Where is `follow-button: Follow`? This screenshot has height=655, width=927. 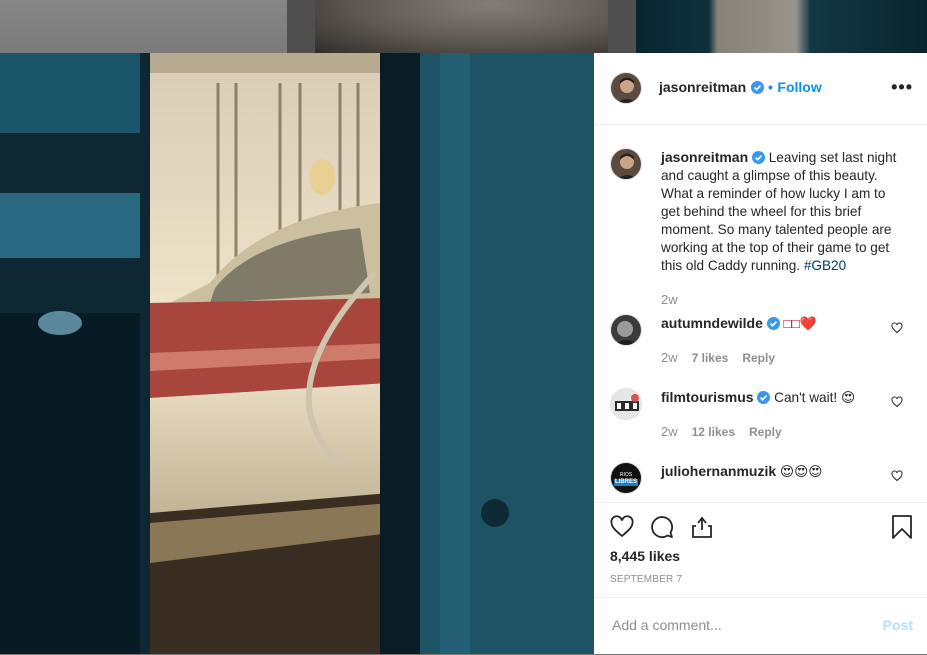
follow-button: Follow is located at coordinates (799, 87).